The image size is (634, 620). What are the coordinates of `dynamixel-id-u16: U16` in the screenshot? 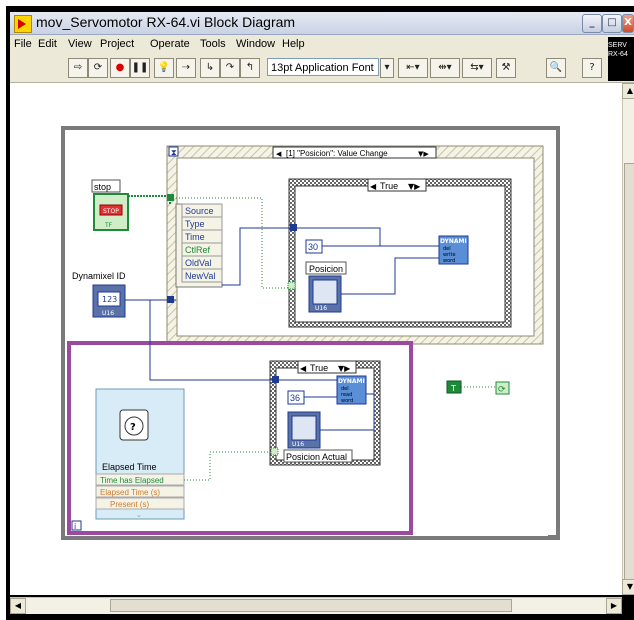 It's located at (108, 313).